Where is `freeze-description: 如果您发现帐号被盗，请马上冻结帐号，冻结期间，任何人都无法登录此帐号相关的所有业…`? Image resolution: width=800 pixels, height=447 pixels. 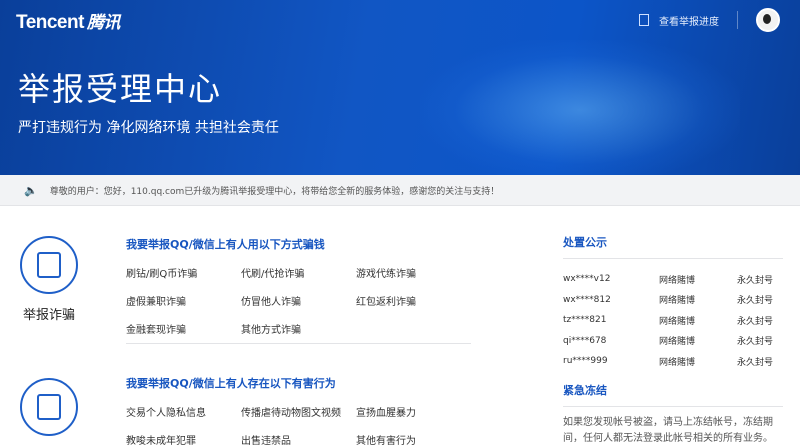
freeze-description: 如果您发现帐号被盗，请马上冻结帐号，冻结期间，任何人都无法登录此帐号相关的所有业… is located at coordinates (668, 430).